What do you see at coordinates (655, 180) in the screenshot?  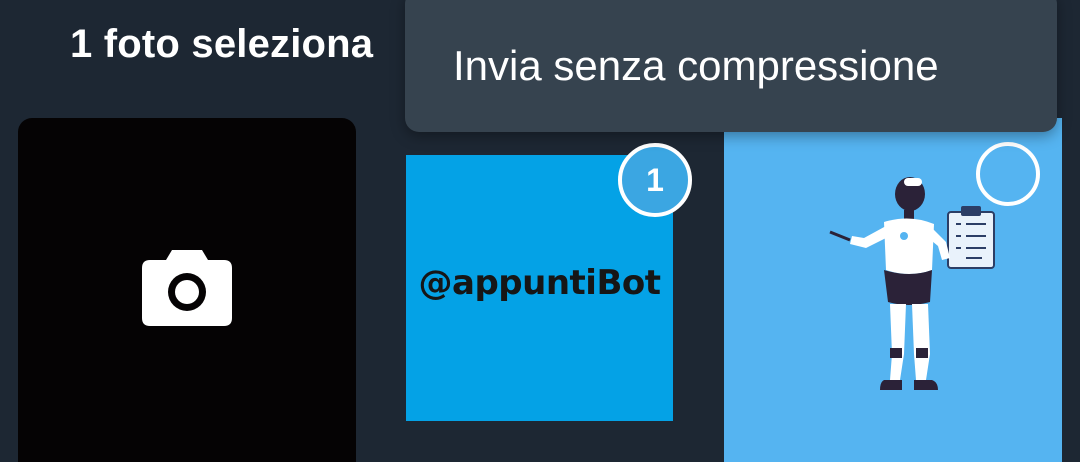 I see `selection-count-badge: 1` at bounding box center [655, 180].